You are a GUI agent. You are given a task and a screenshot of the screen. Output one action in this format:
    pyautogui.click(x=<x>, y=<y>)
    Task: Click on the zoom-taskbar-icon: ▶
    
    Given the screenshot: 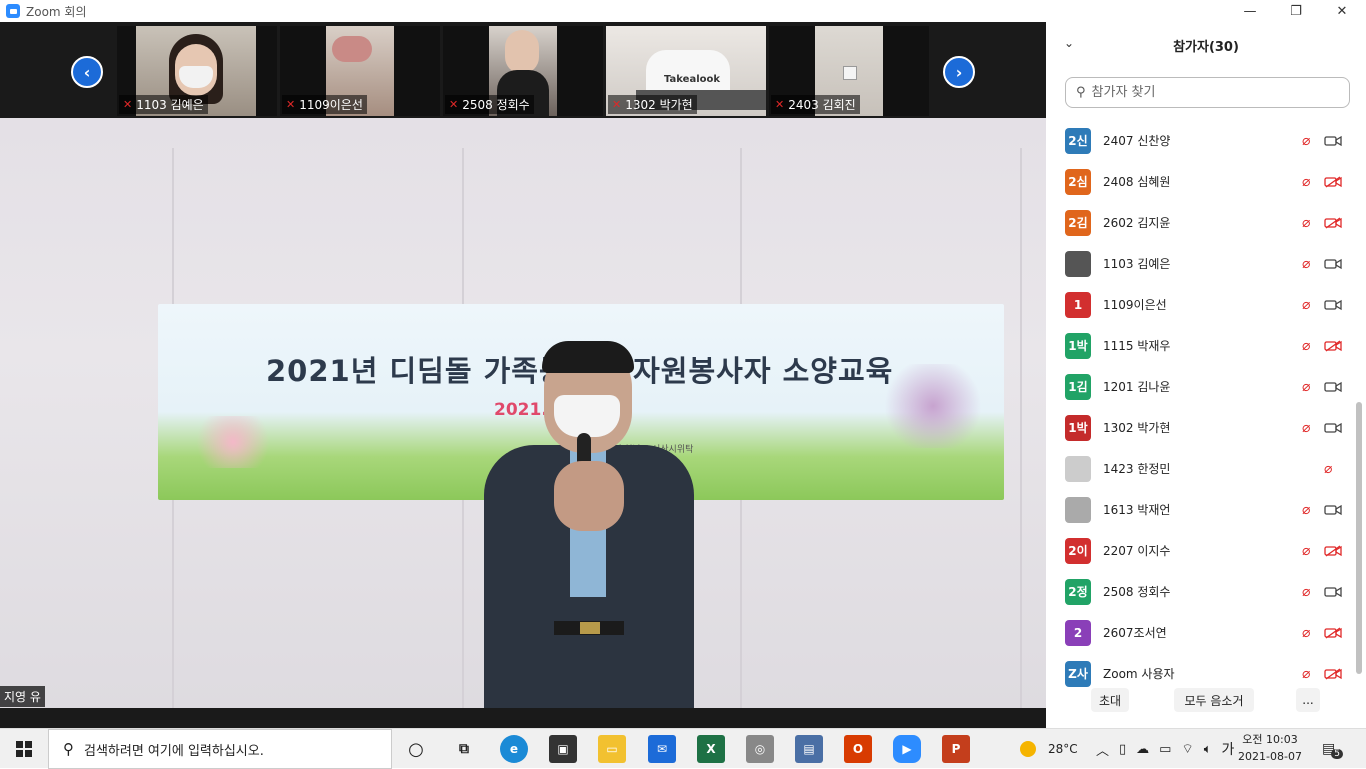 What is the action you would take?
    pyautogui.click(x=907, y=749)
    